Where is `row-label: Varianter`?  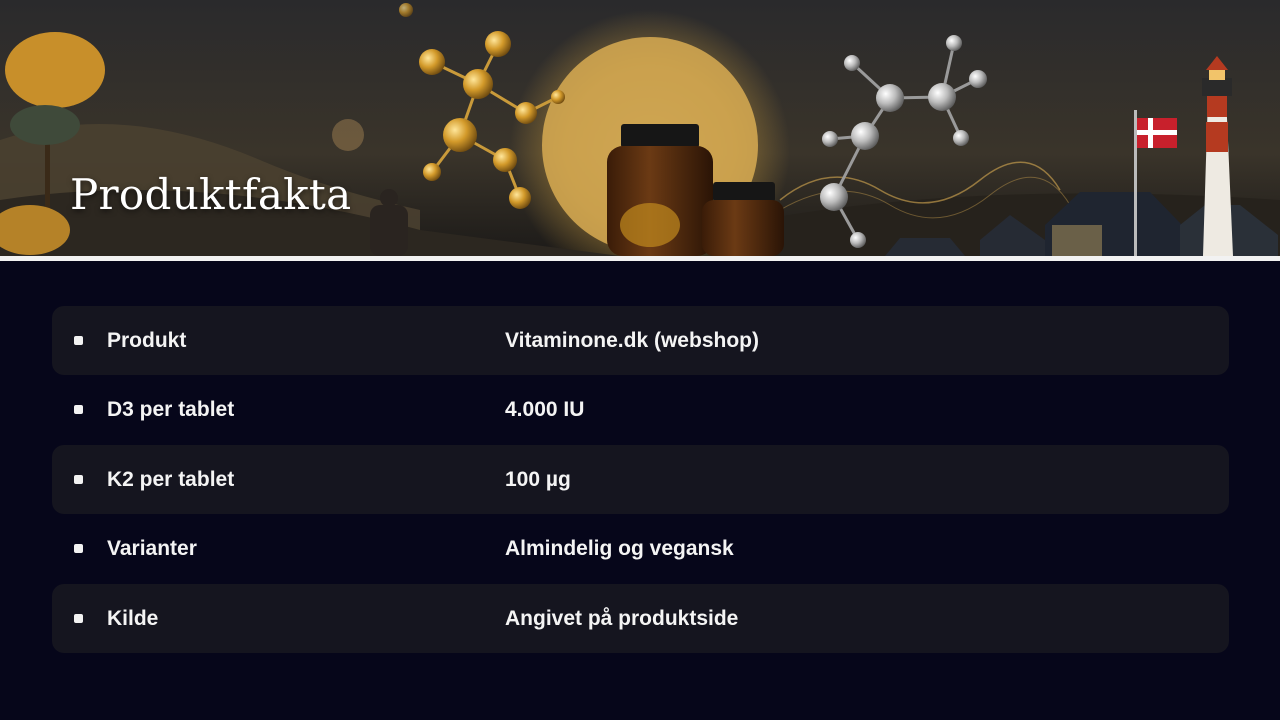
row-label: Varianter is located at coordinates (152, 549).